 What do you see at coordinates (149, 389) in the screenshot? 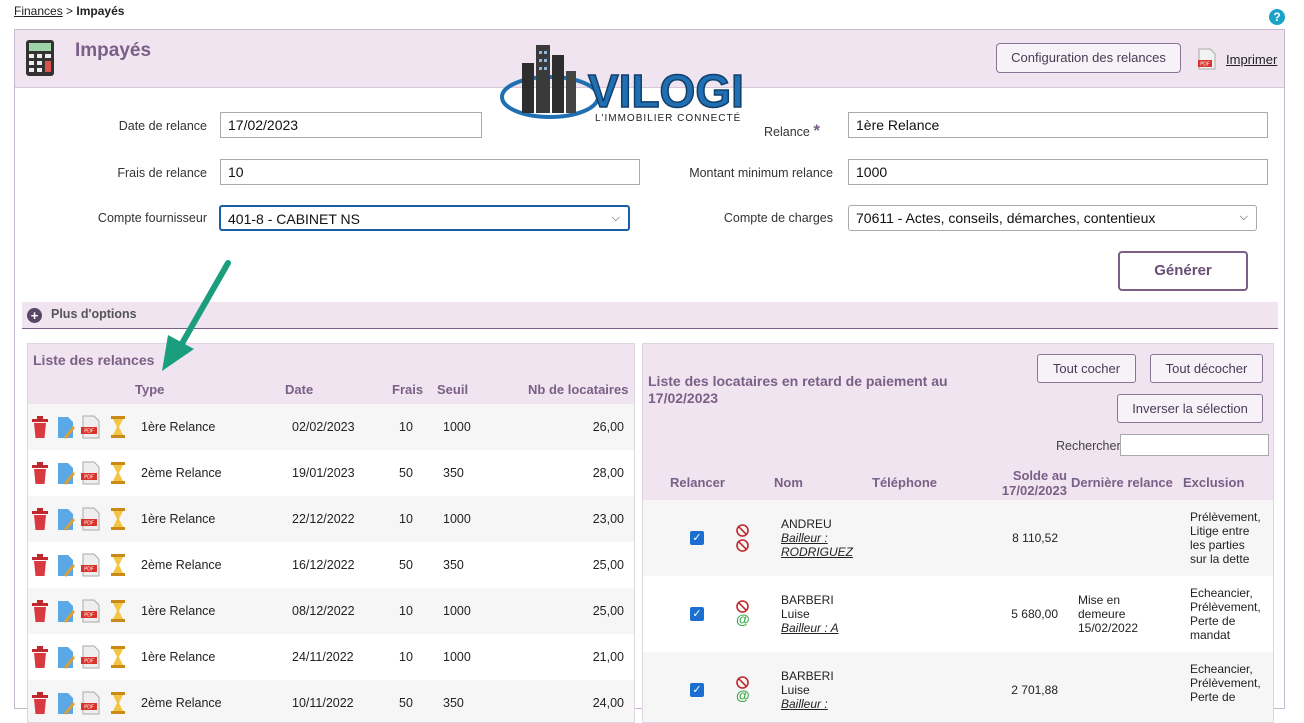
I see `col-type: Type` at bounding box center [149, 389].